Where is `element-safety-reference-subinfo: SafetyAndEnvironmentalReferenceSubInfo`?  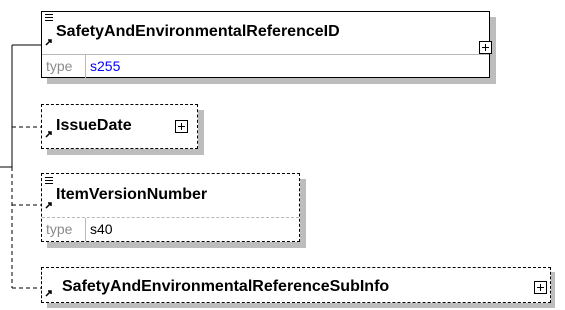
element-safety-reference-subinfo: SafetyAndEnvironmentalReferenceSubInfo is located at coordinates (296, 285).